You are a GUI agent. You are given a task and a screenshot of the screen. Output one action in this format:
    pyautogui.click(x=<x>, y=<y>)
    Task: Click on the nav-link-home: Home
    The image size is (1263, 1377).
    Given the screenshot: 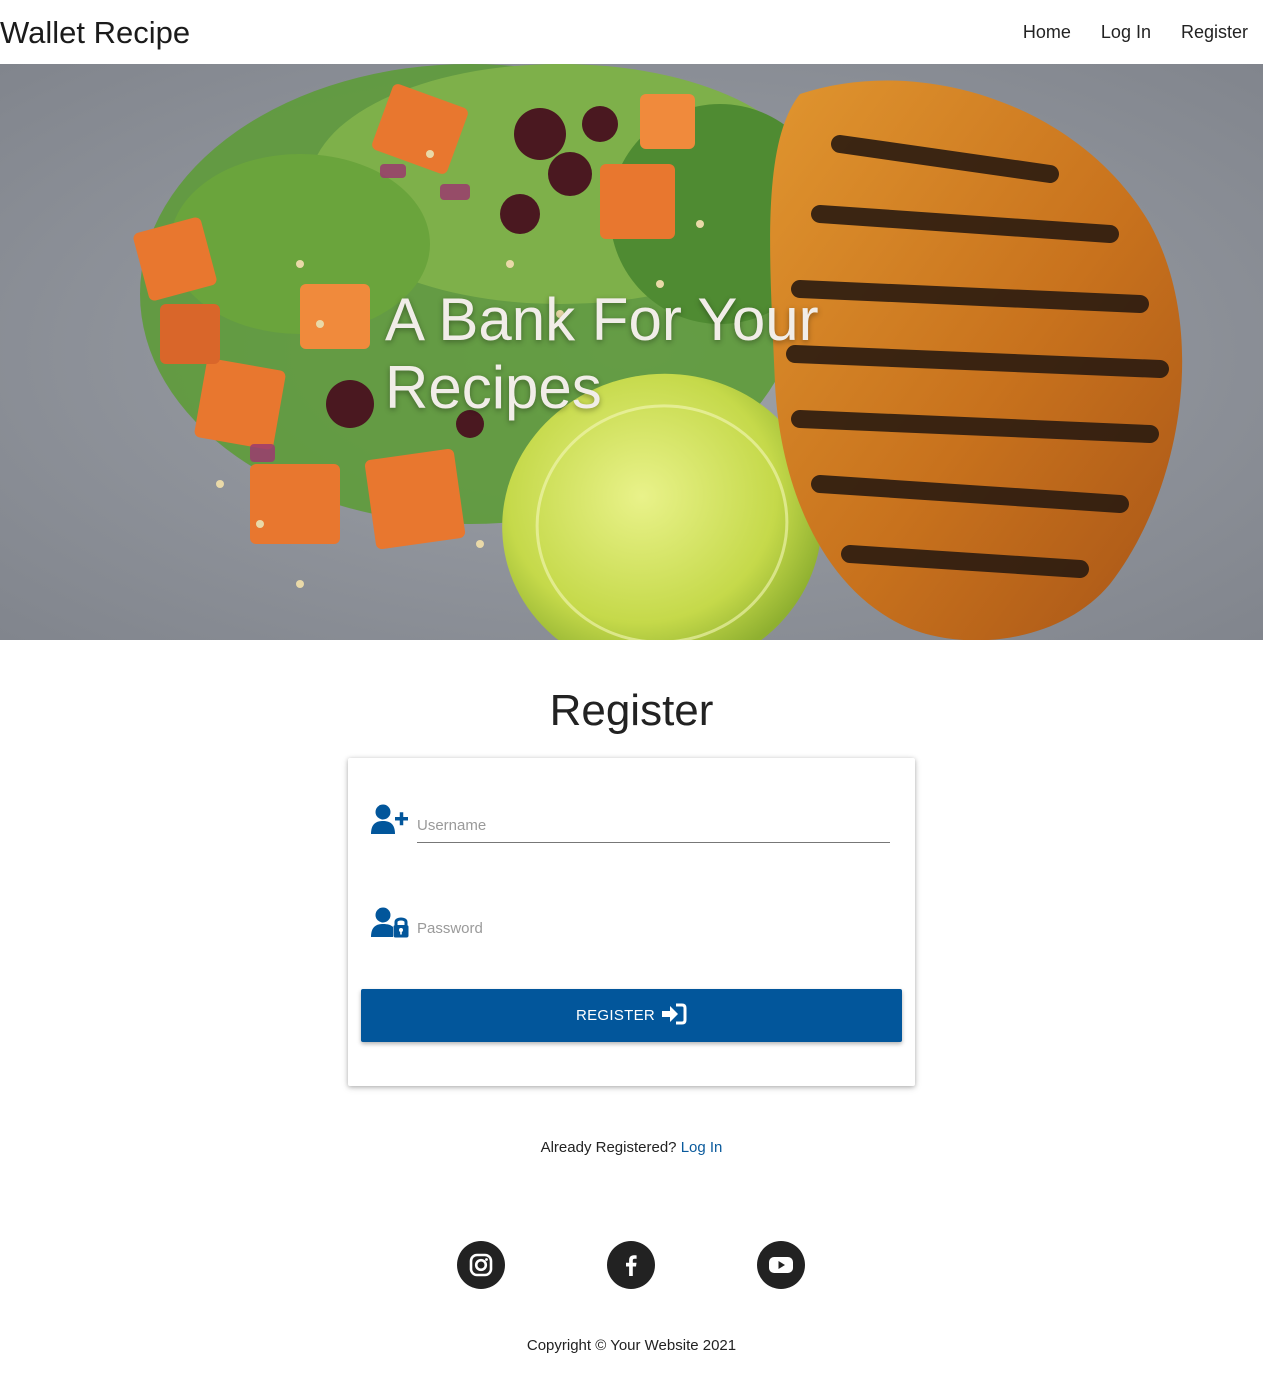 What is the action you would take?
    pyautogui.click(x=1047, y=32)
    